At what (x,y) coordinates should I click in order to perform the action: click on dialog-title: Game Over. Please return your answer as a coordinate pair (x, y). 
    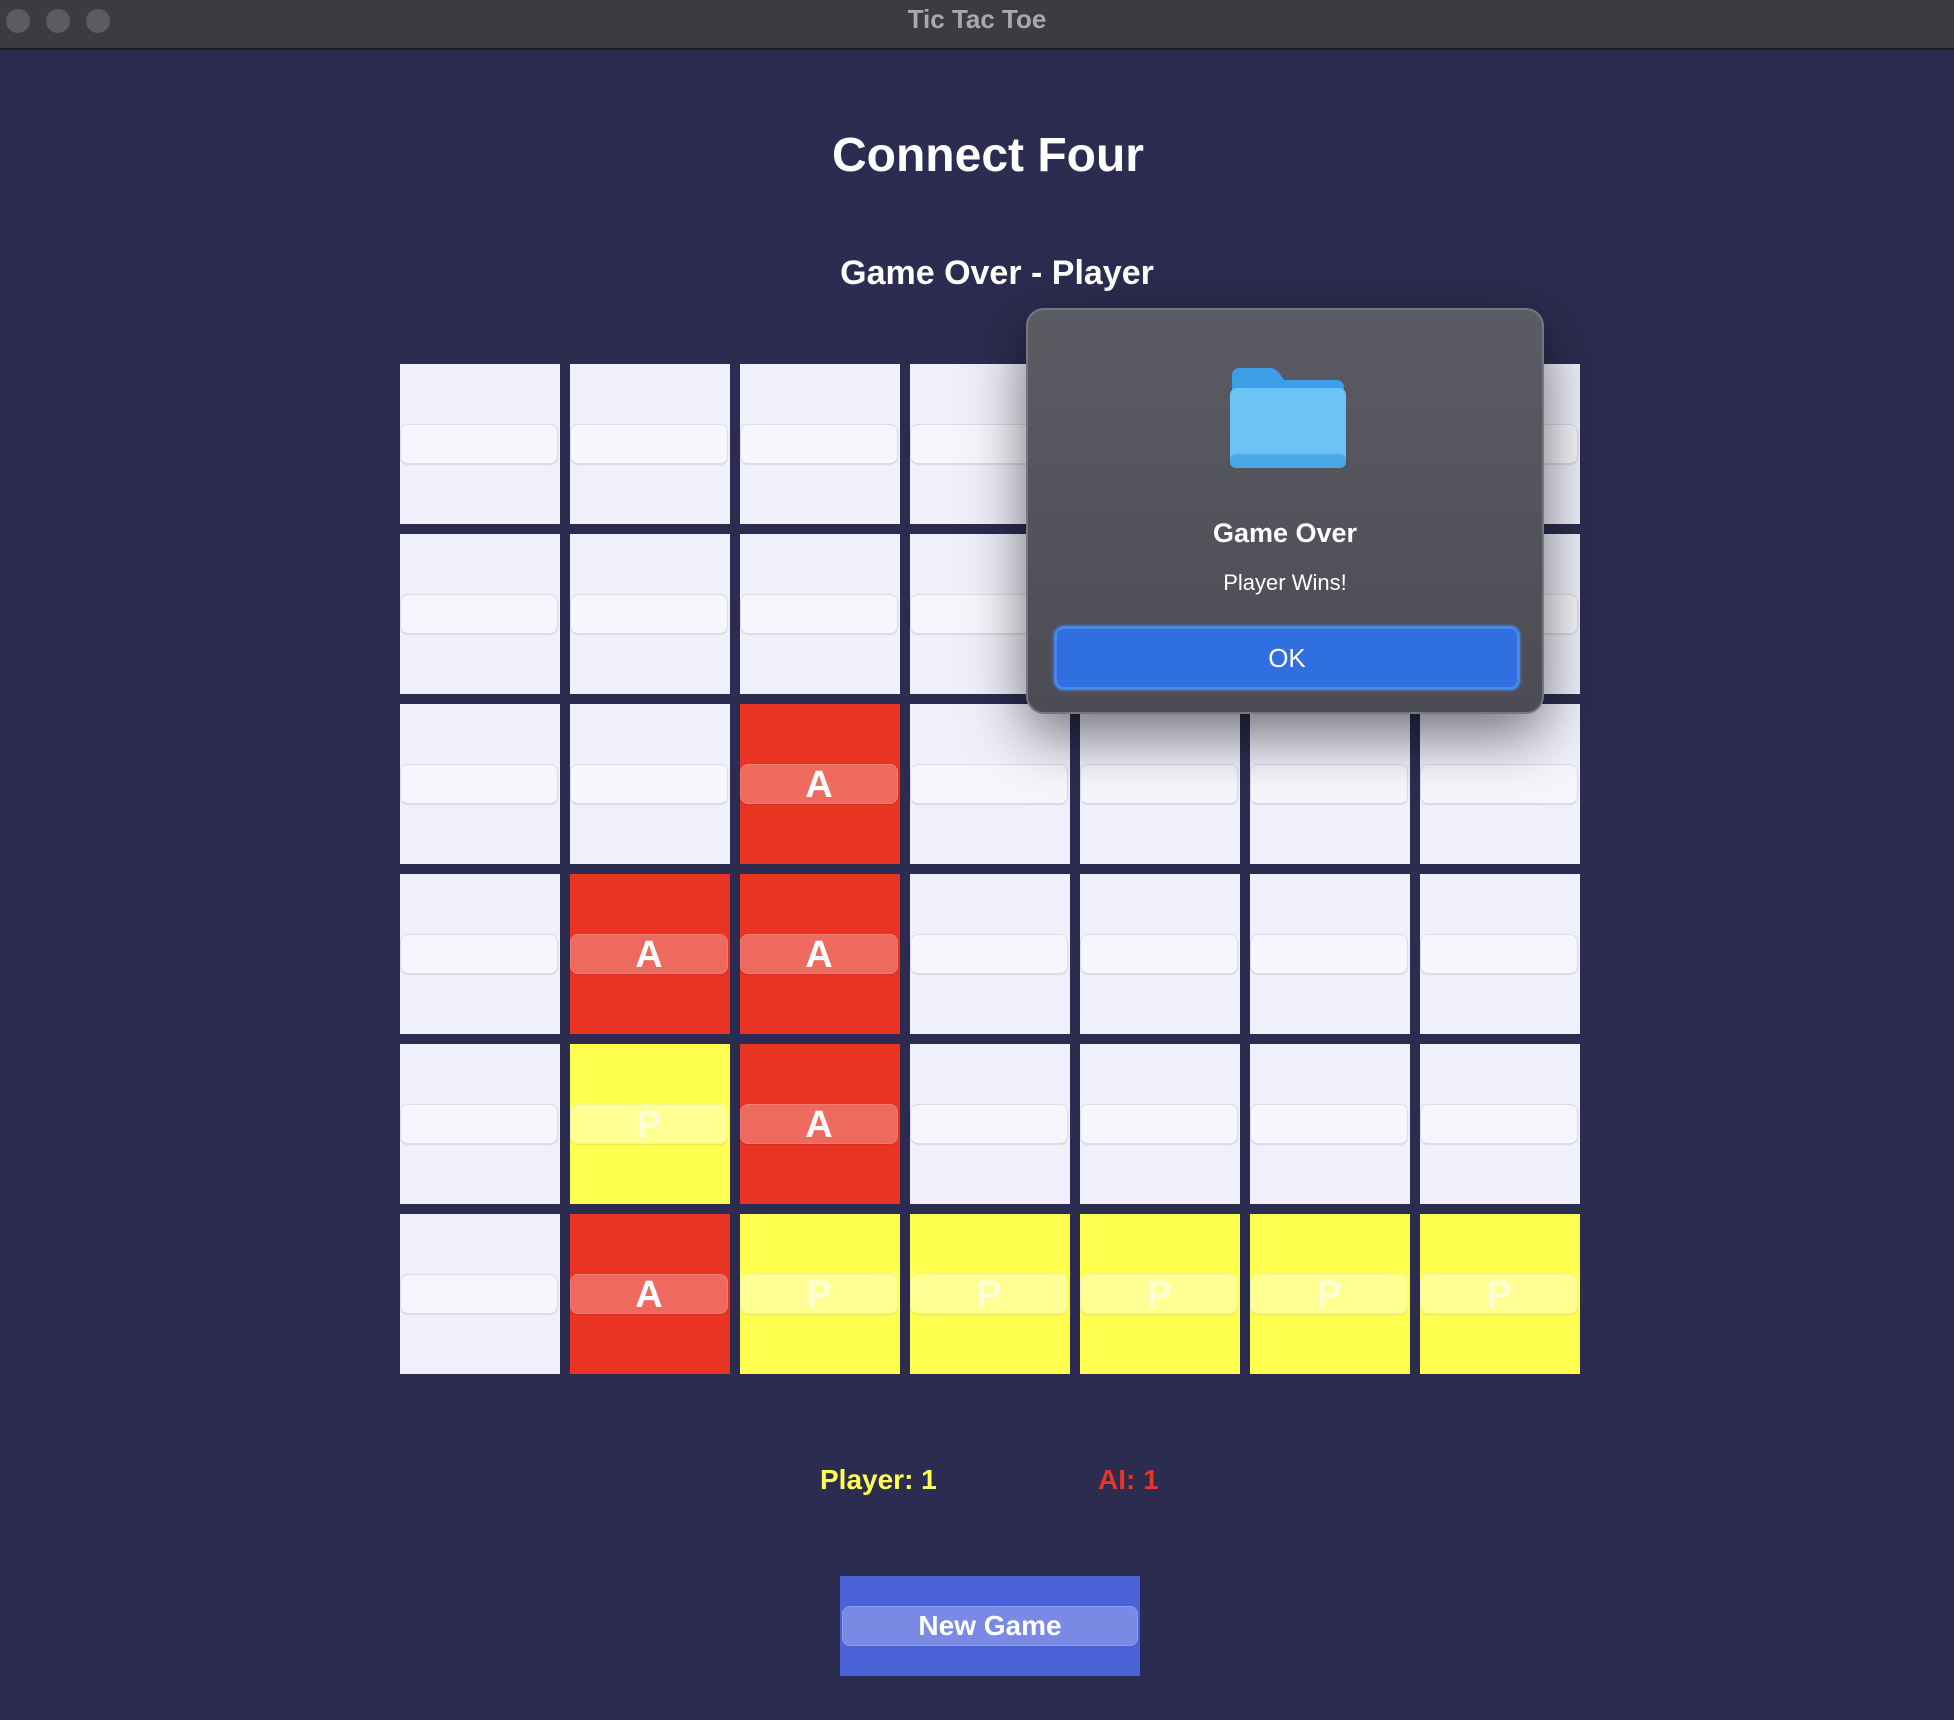
    Looking at the image, I should click on (1285, 533).